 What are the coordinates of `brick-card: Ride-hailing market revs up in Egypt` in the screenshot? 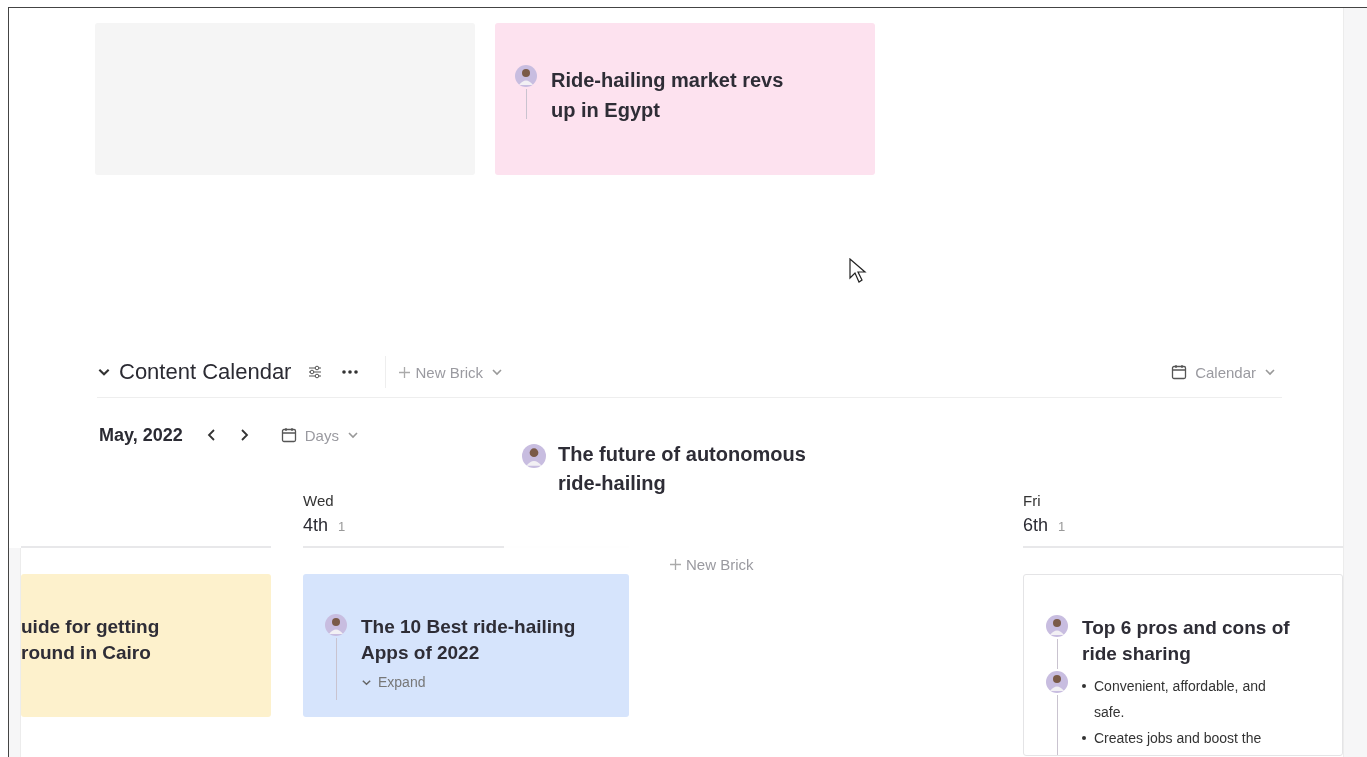 It's located at (685, 99).